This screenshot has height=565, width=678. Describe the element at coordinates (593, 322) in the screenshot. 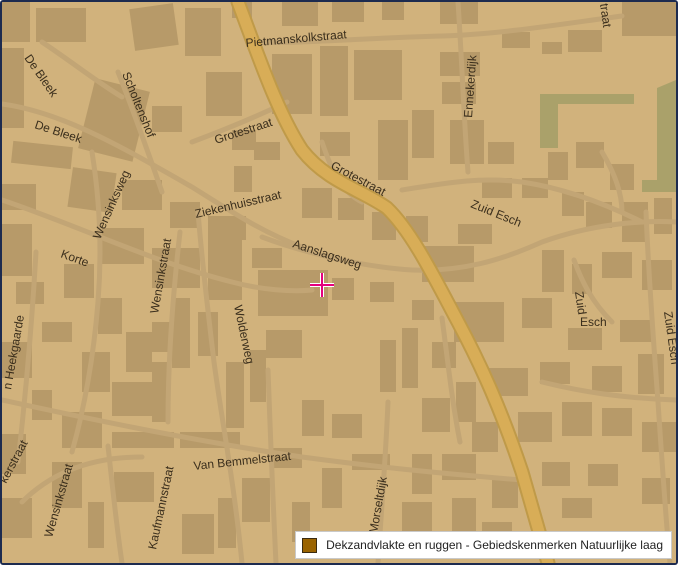

I see `street-label-esch: Esch` at that location.